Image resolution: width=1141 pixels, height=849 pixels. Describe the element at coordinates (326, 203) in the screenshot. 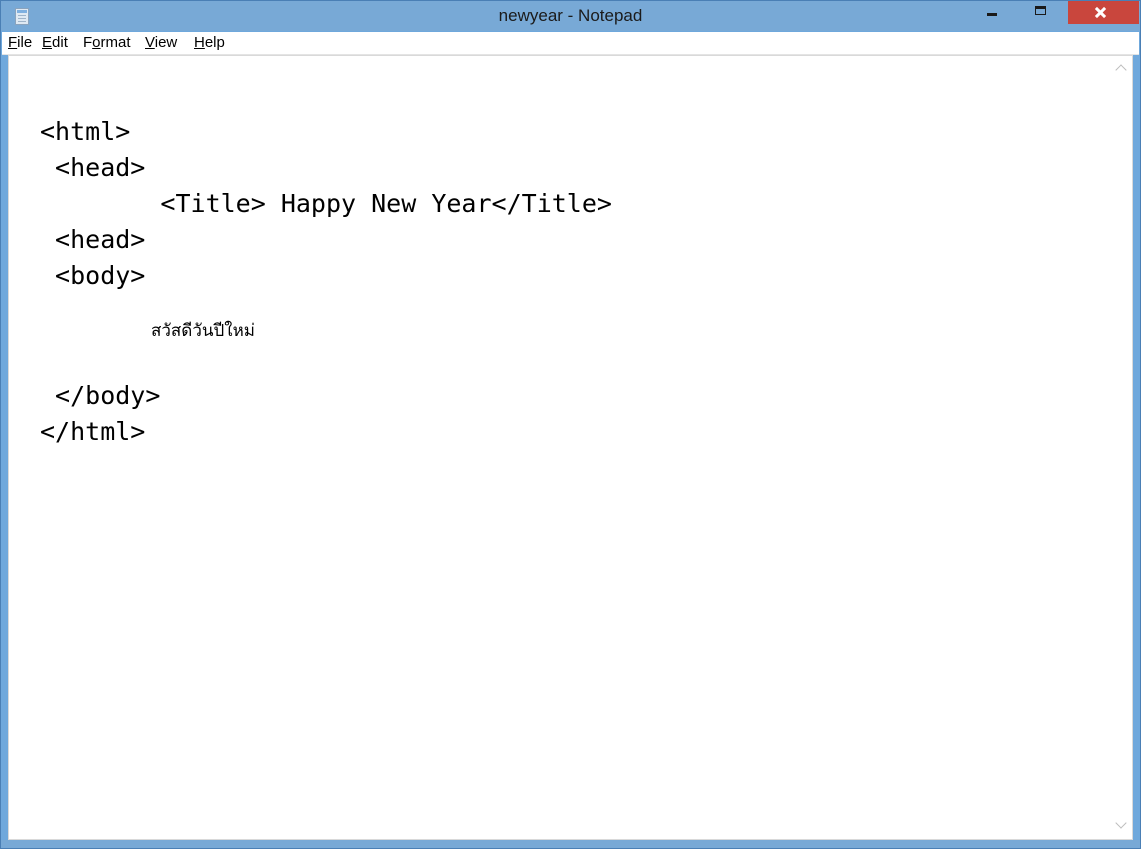

I see `editor-line: <Title> Happy New Year</Title>` at that location.